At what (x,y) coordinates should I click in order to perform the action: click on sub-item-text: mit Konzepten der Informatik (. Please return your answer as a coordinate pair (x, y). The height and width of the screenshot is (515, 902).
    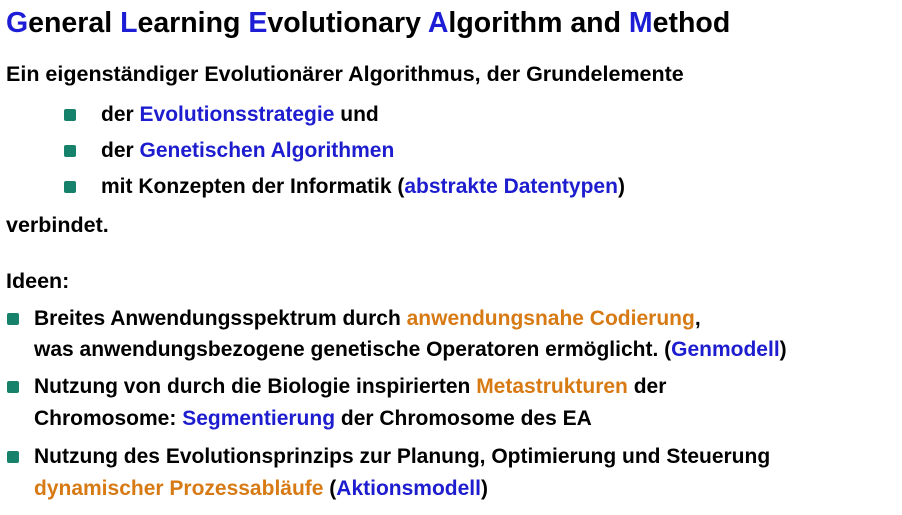
    Looking at the image, I should click on (253, 186).